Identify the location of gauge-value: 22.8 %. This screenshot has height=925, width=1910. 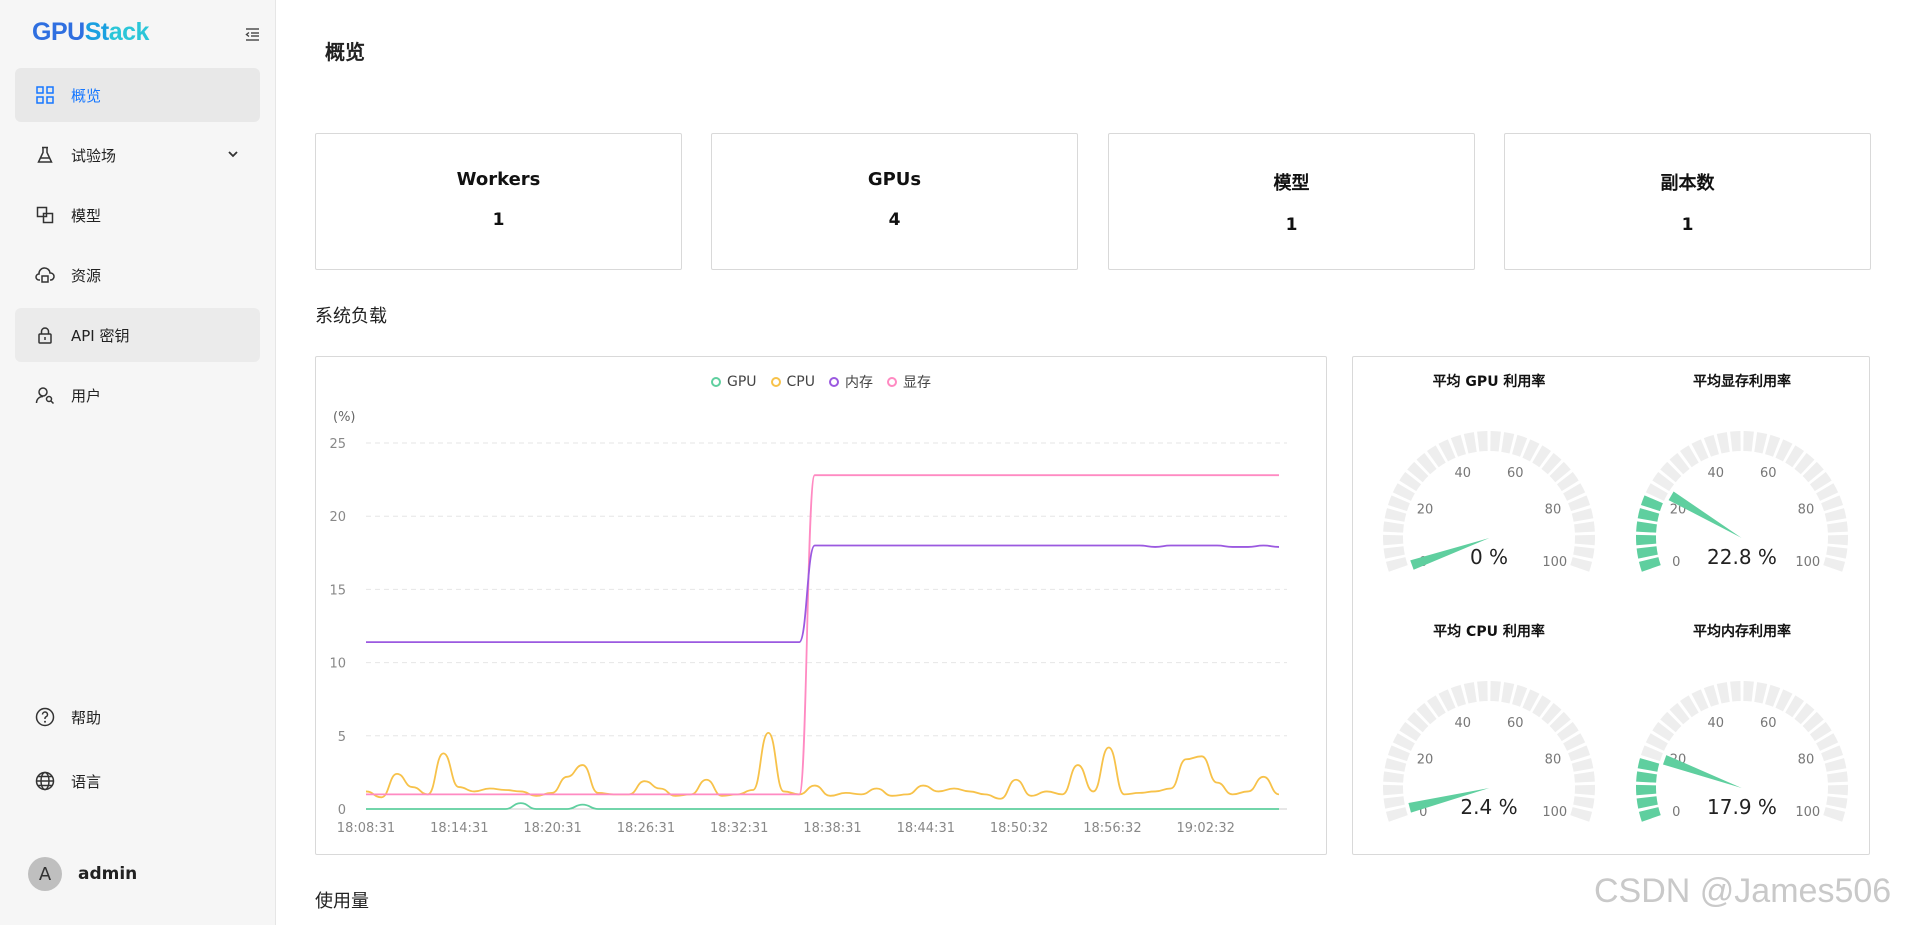
(1742, 557).